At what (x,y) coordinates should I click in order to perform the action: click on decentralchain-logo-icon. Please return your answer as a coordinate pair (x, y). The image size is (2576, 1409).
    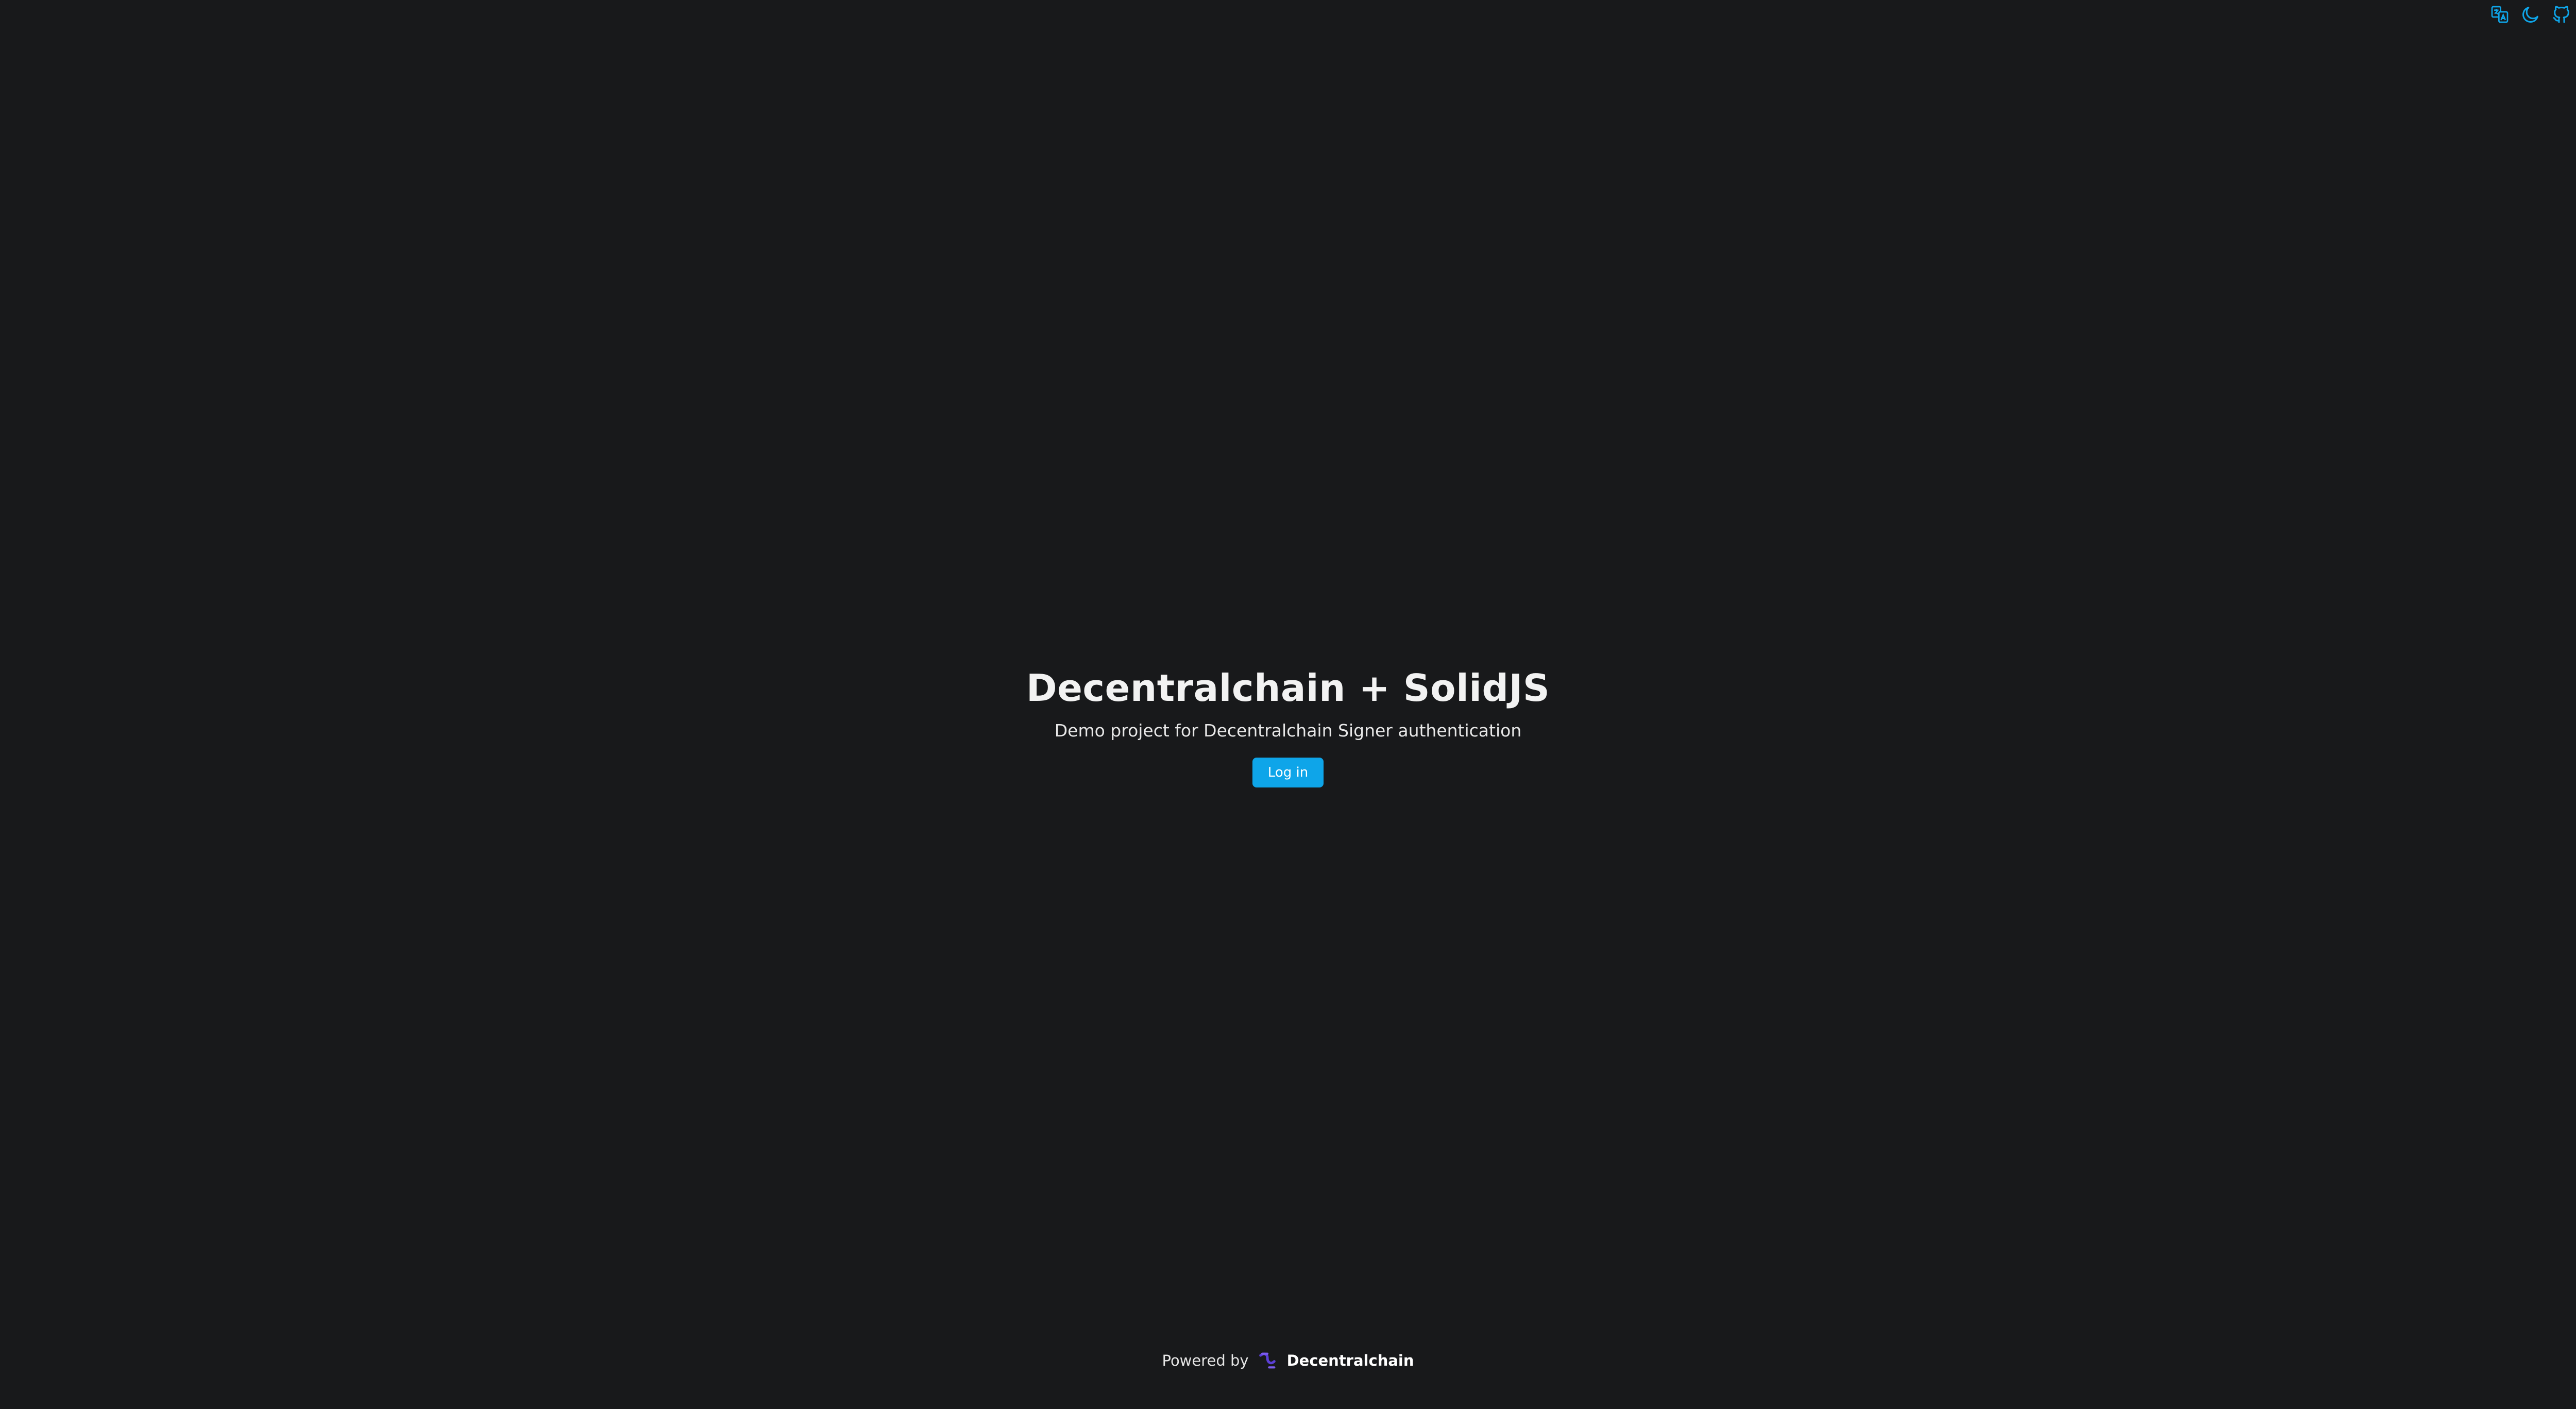
    Looking at the image, I should click on (1267, 1360).